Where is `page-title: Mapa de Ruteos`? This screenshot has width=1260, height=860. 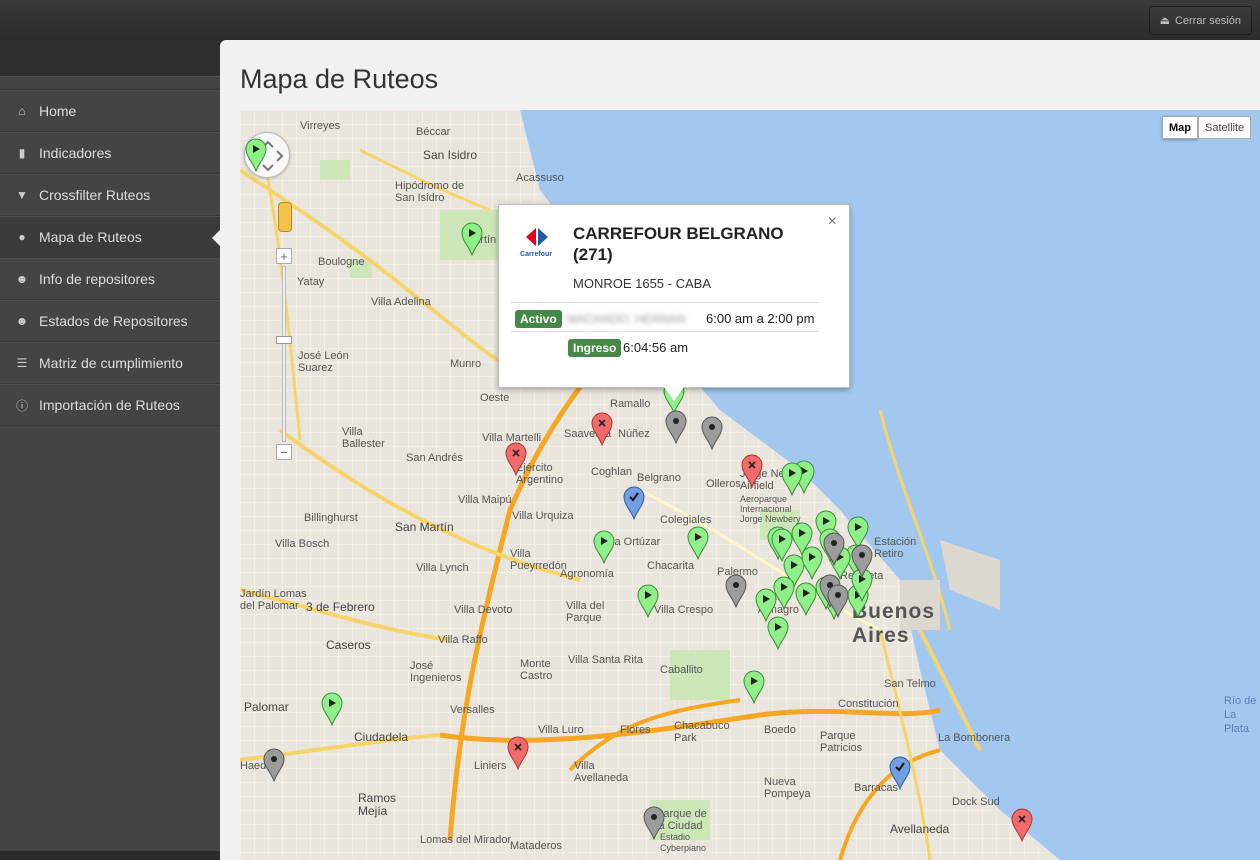 page-title: Mapa de Ruteos is located at coordinates (339, 79).